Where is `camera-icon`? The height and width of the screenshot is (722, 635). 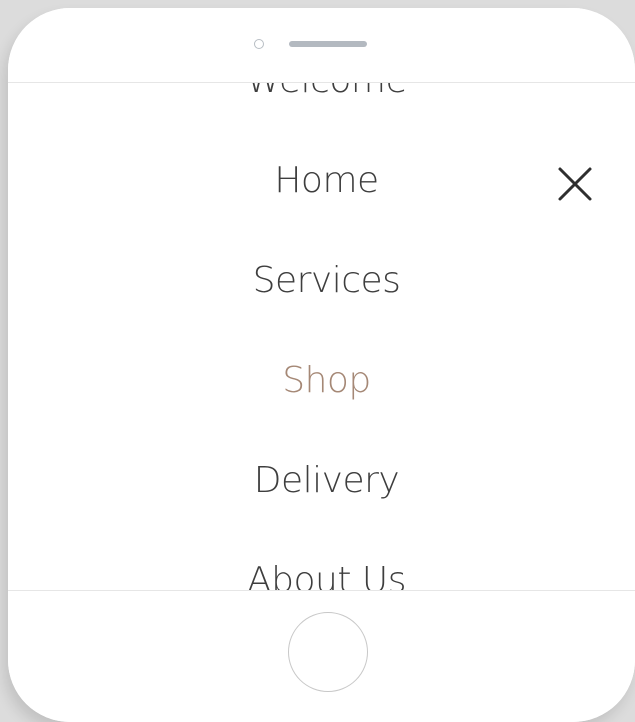 camera-icon is located at coordinates (259, 44).